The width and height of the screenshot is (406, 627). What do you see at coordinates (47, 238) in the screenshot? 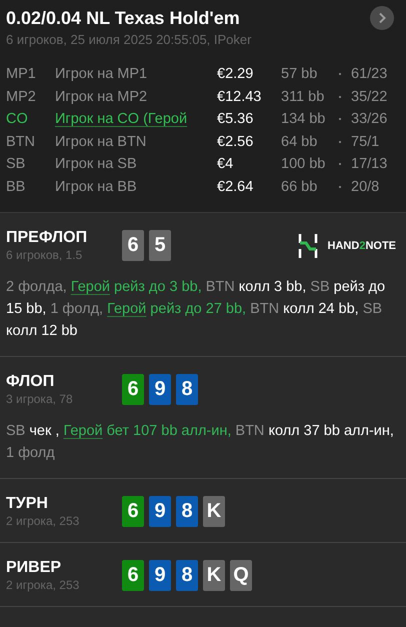
I see `street-name: ПРЕФЛОП` at bounding box center [47, 238].